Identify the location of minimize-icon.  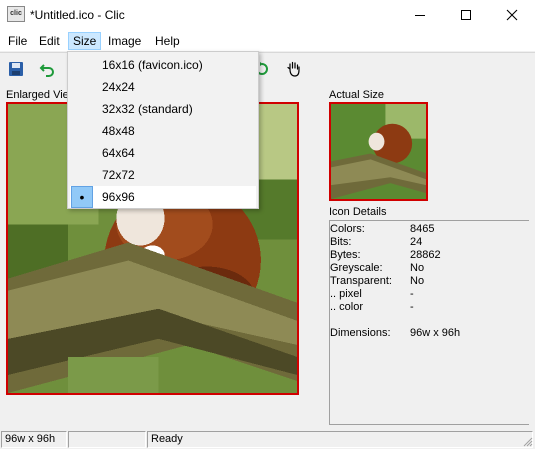
(420, 15).